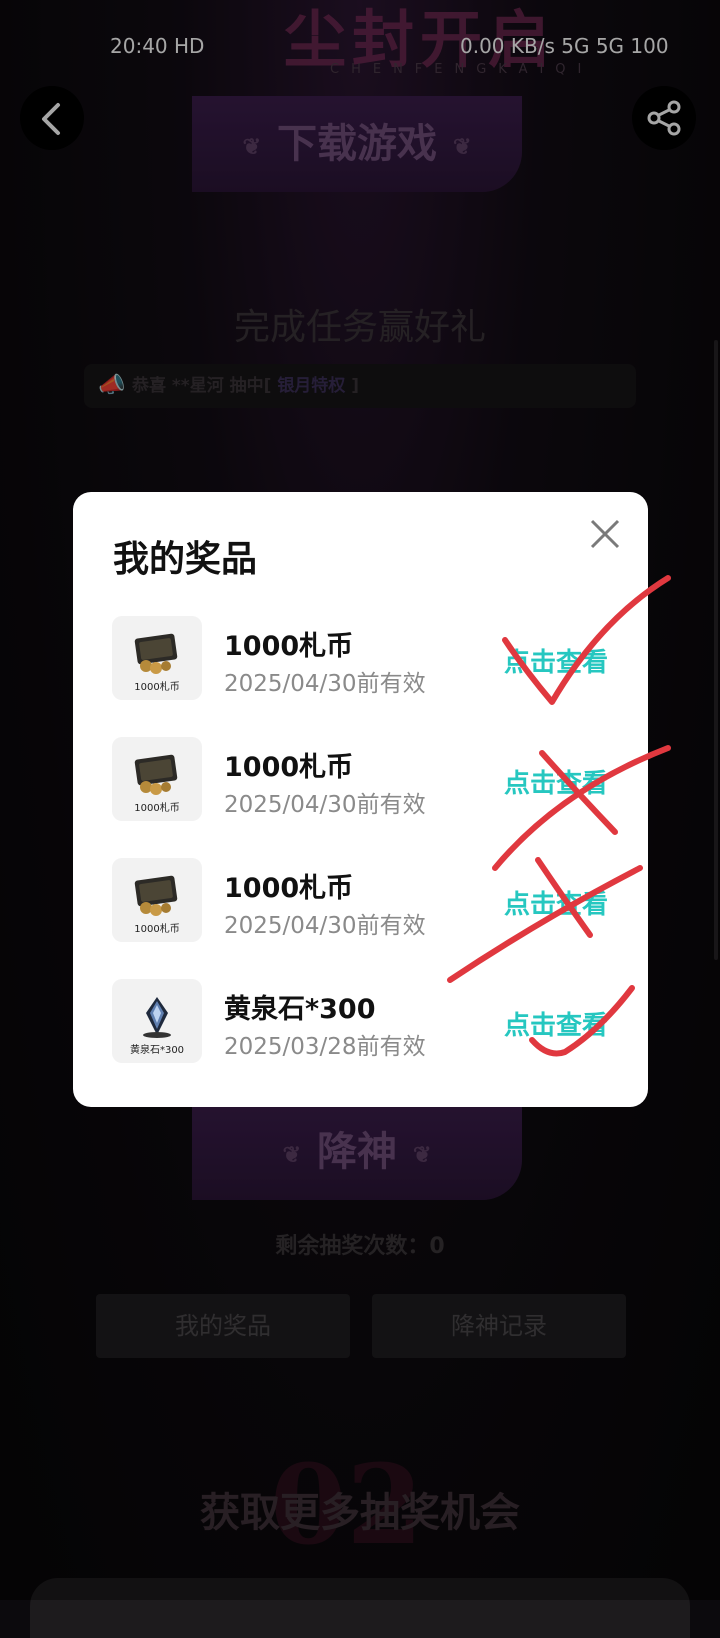 This screenshot has height=1638, width=720. Describe the element at coordinates (185, 559) in the screenshot. I see `modal-title: 我的奖品` at that location.